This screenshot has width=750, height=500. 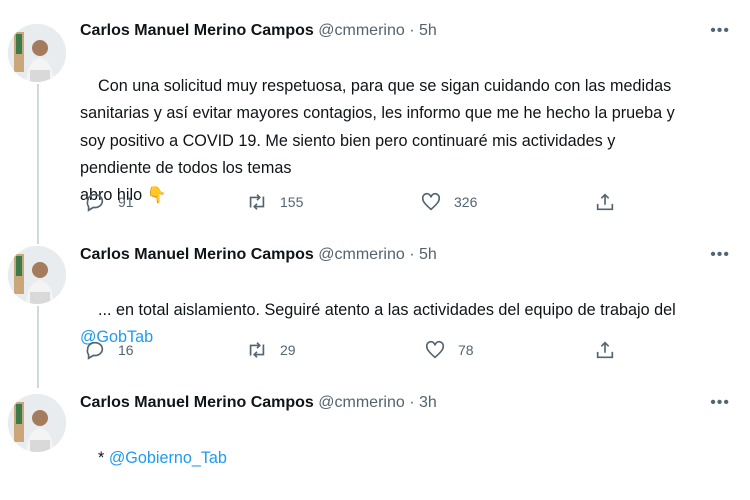 What do you see at coordinates (271, 350) in the screenshot?
I see `retweet-button: 29` at bounding box center [271, 350].